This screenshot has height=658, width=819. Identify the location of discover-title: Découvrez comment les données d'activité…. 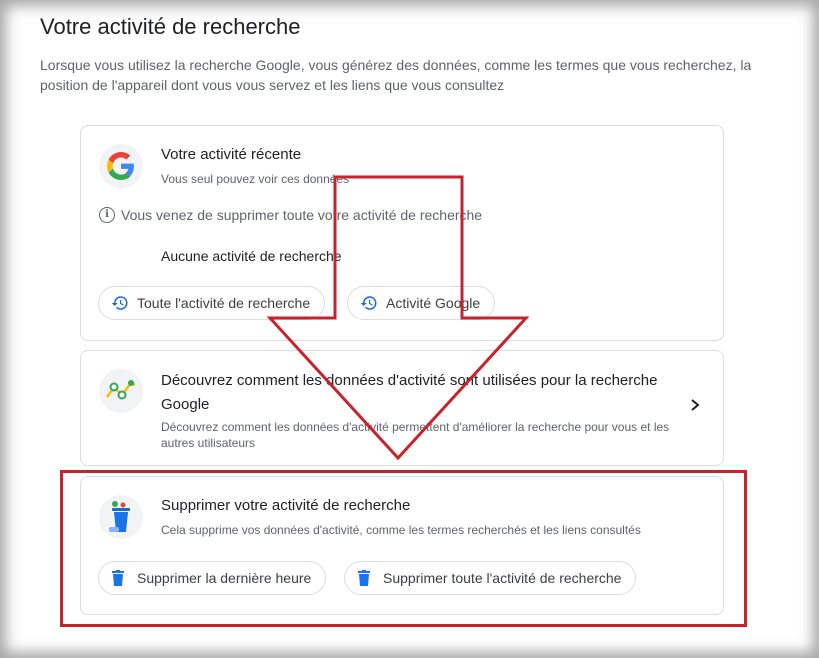
(409, 392).